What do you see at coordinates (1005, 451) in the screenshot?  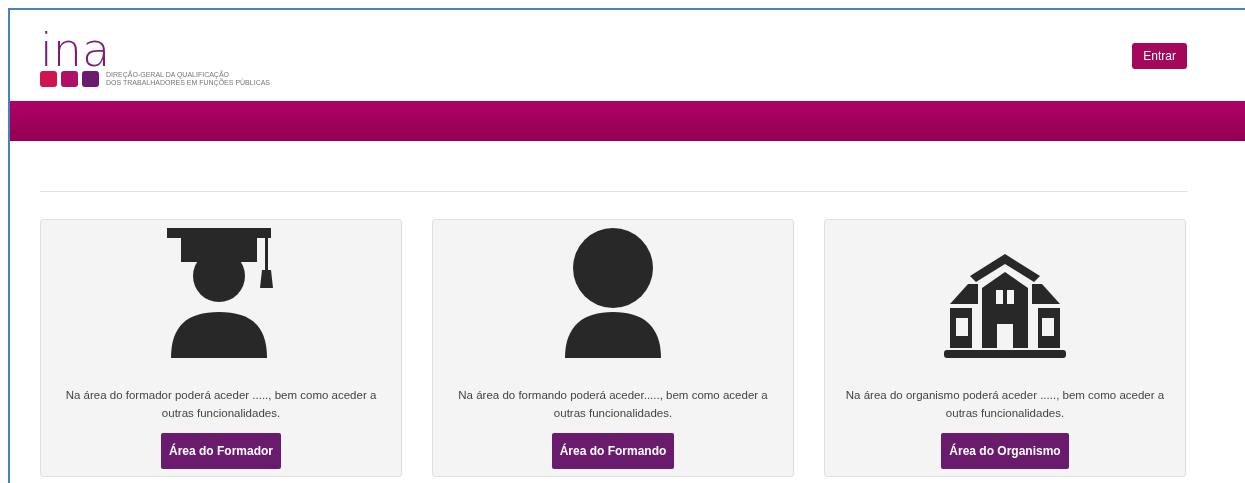 I see `area-button: Área do Organismo` at bounding box center [1005, 451].